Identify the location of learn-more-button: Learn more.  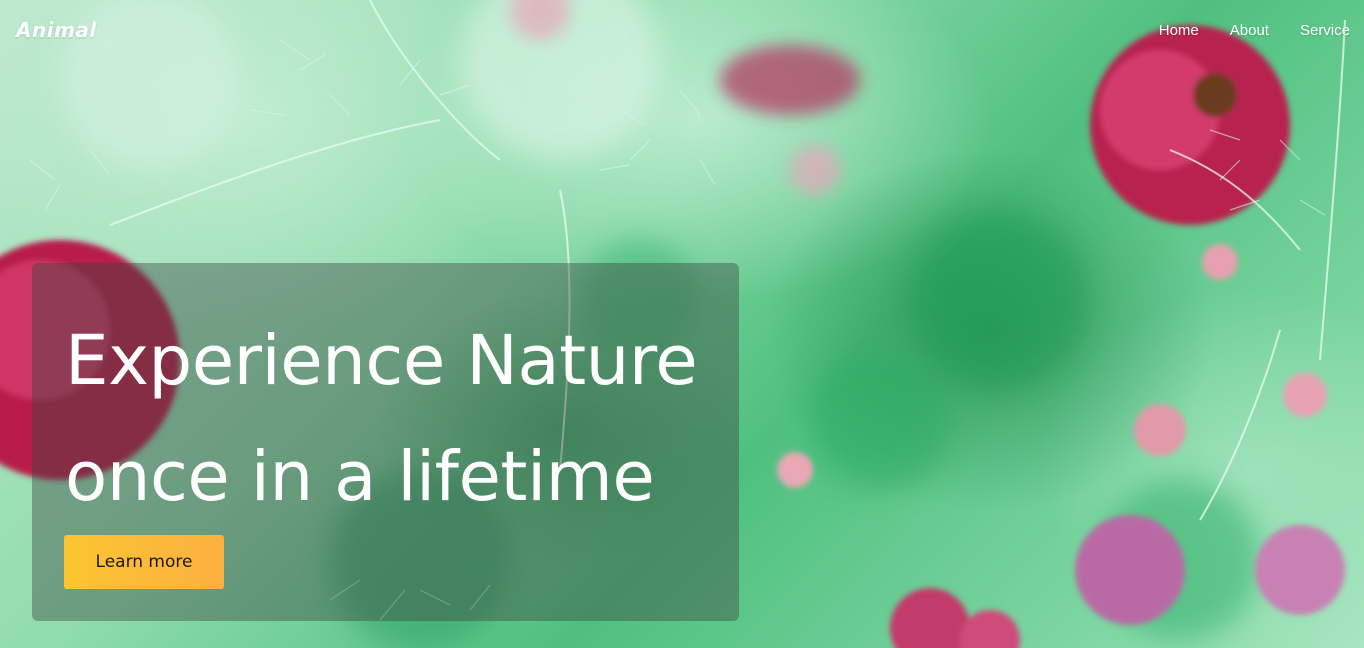
(144, 562).